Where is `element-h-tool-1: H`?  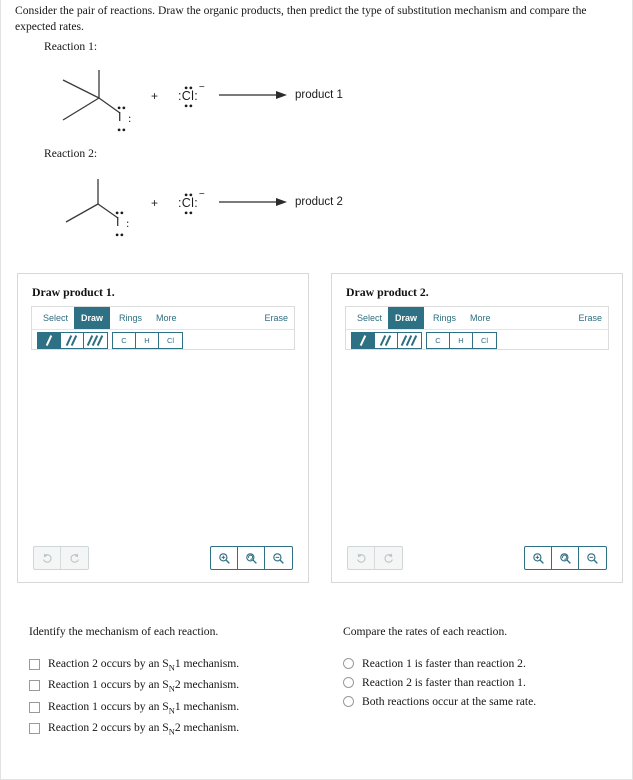 element-h-tool-1: H is located at coordinates (147, 340).